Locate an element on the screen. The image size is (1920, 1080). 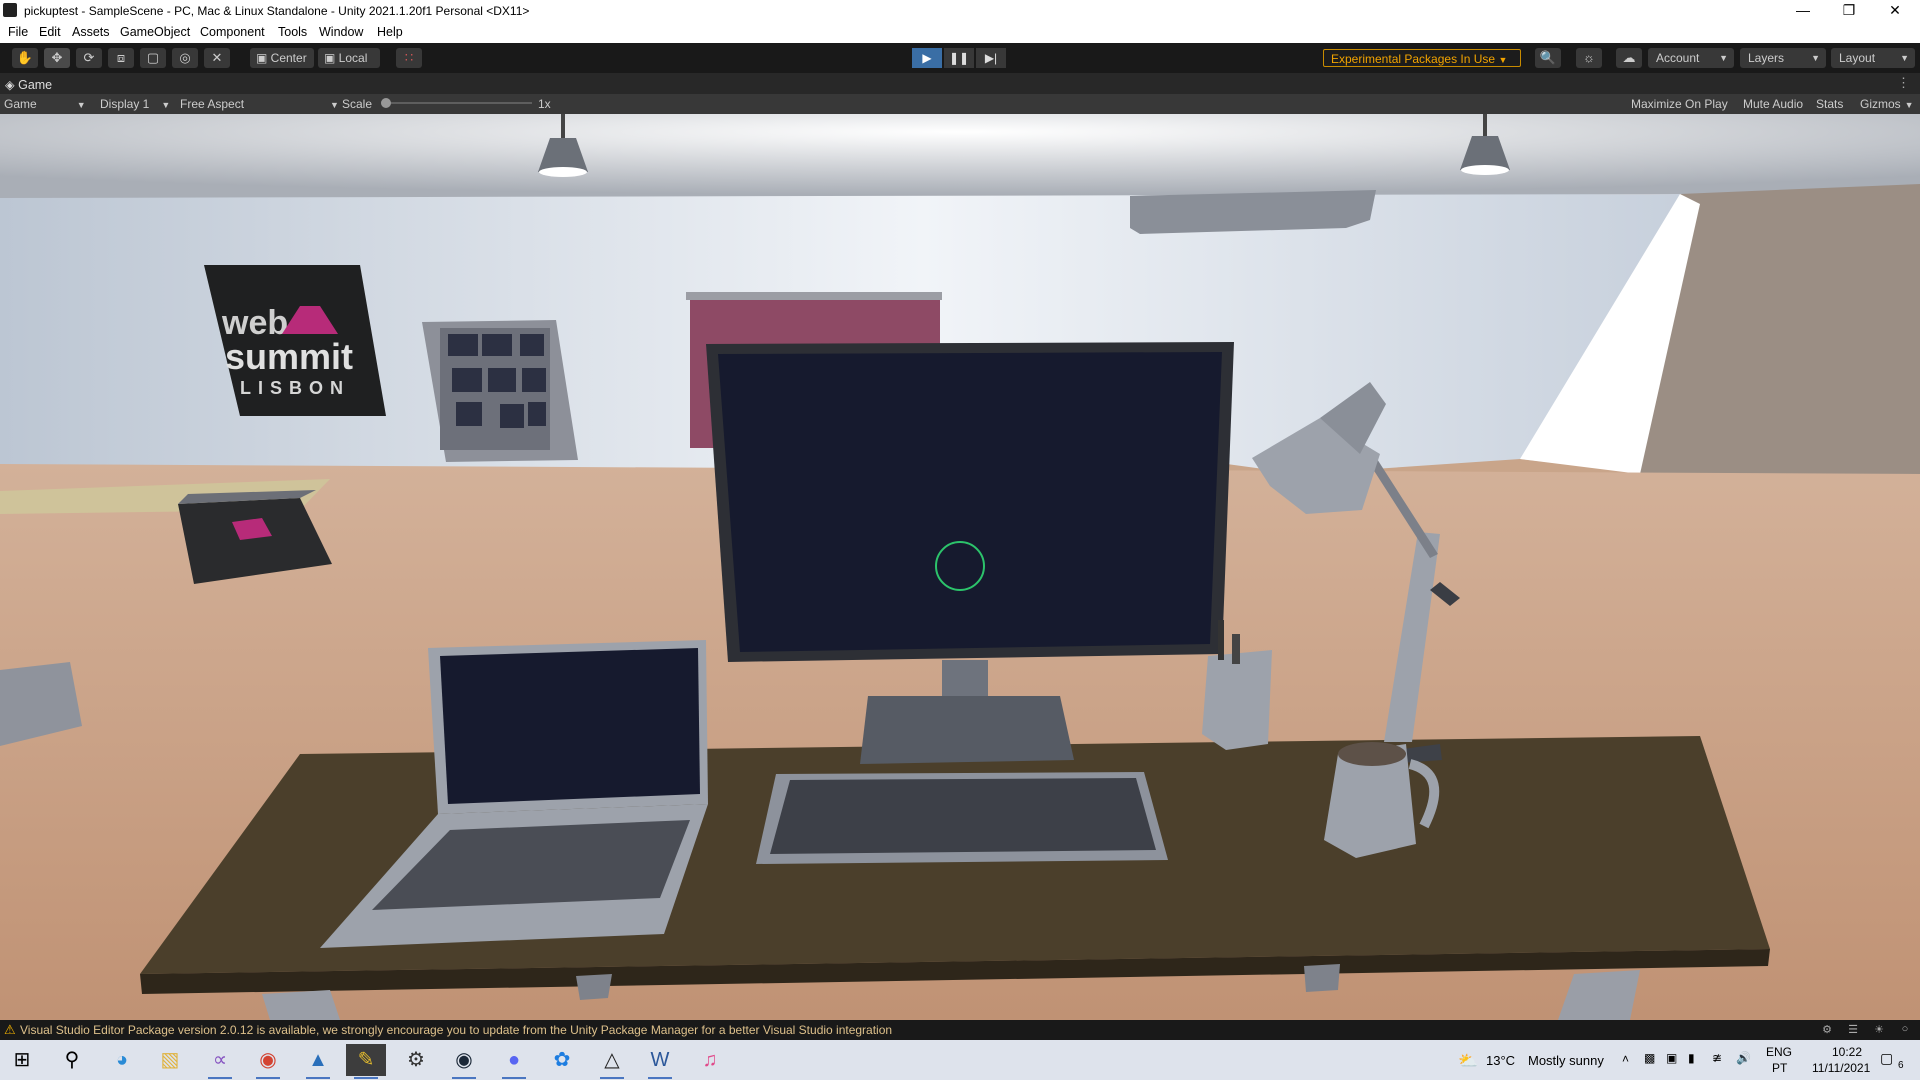
display-dropdown: Display 1 ▼ is located at coordinates (135, 104).